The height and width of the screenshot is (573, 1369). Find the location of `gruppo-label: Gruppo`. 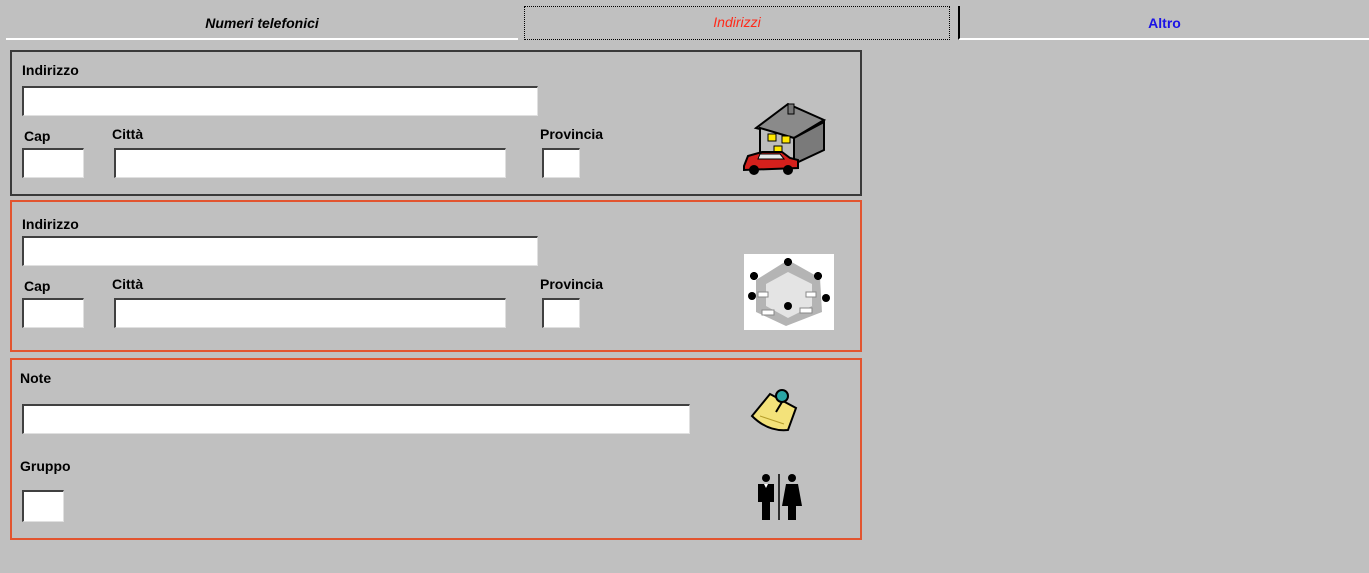

gruppo-label: Gruppo is located at coordinates (45, 466).